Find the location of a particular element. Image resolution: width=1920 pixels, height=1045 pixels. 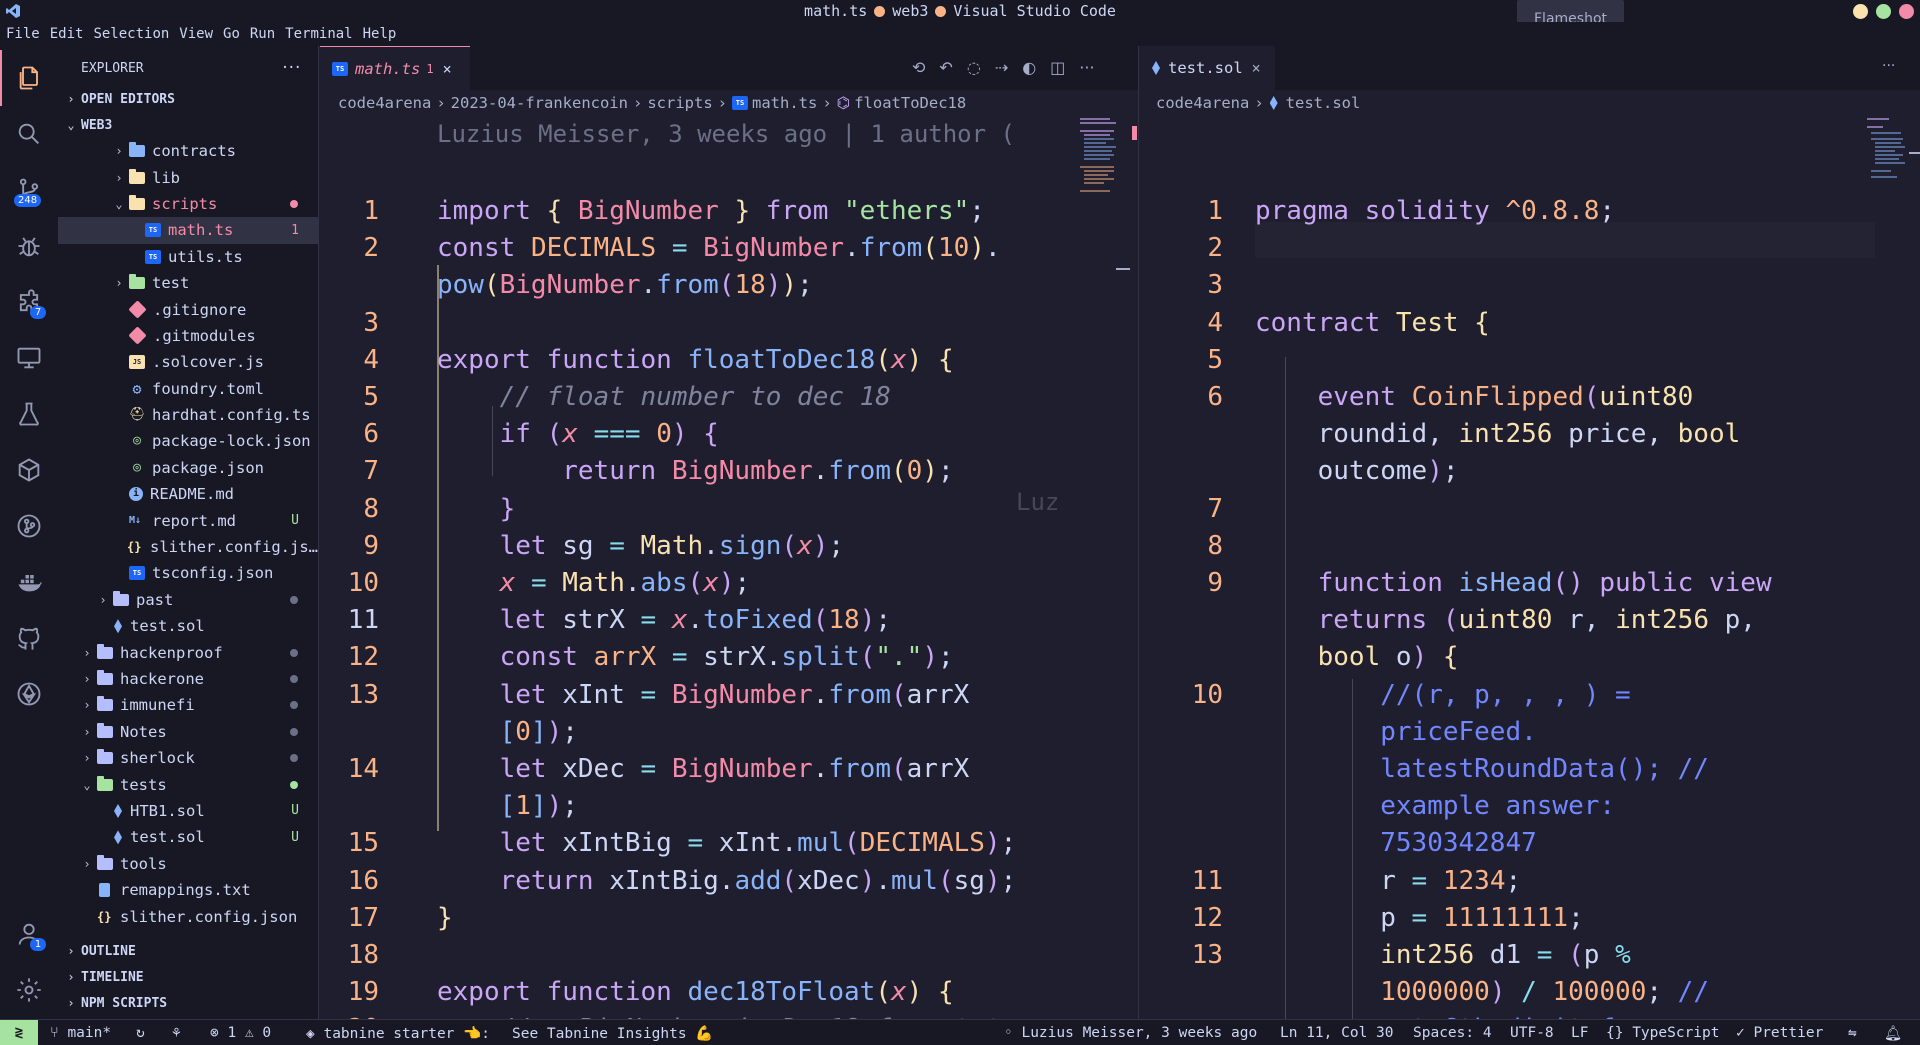

history-icon: ⟲ is located at coordinates (918, 67).